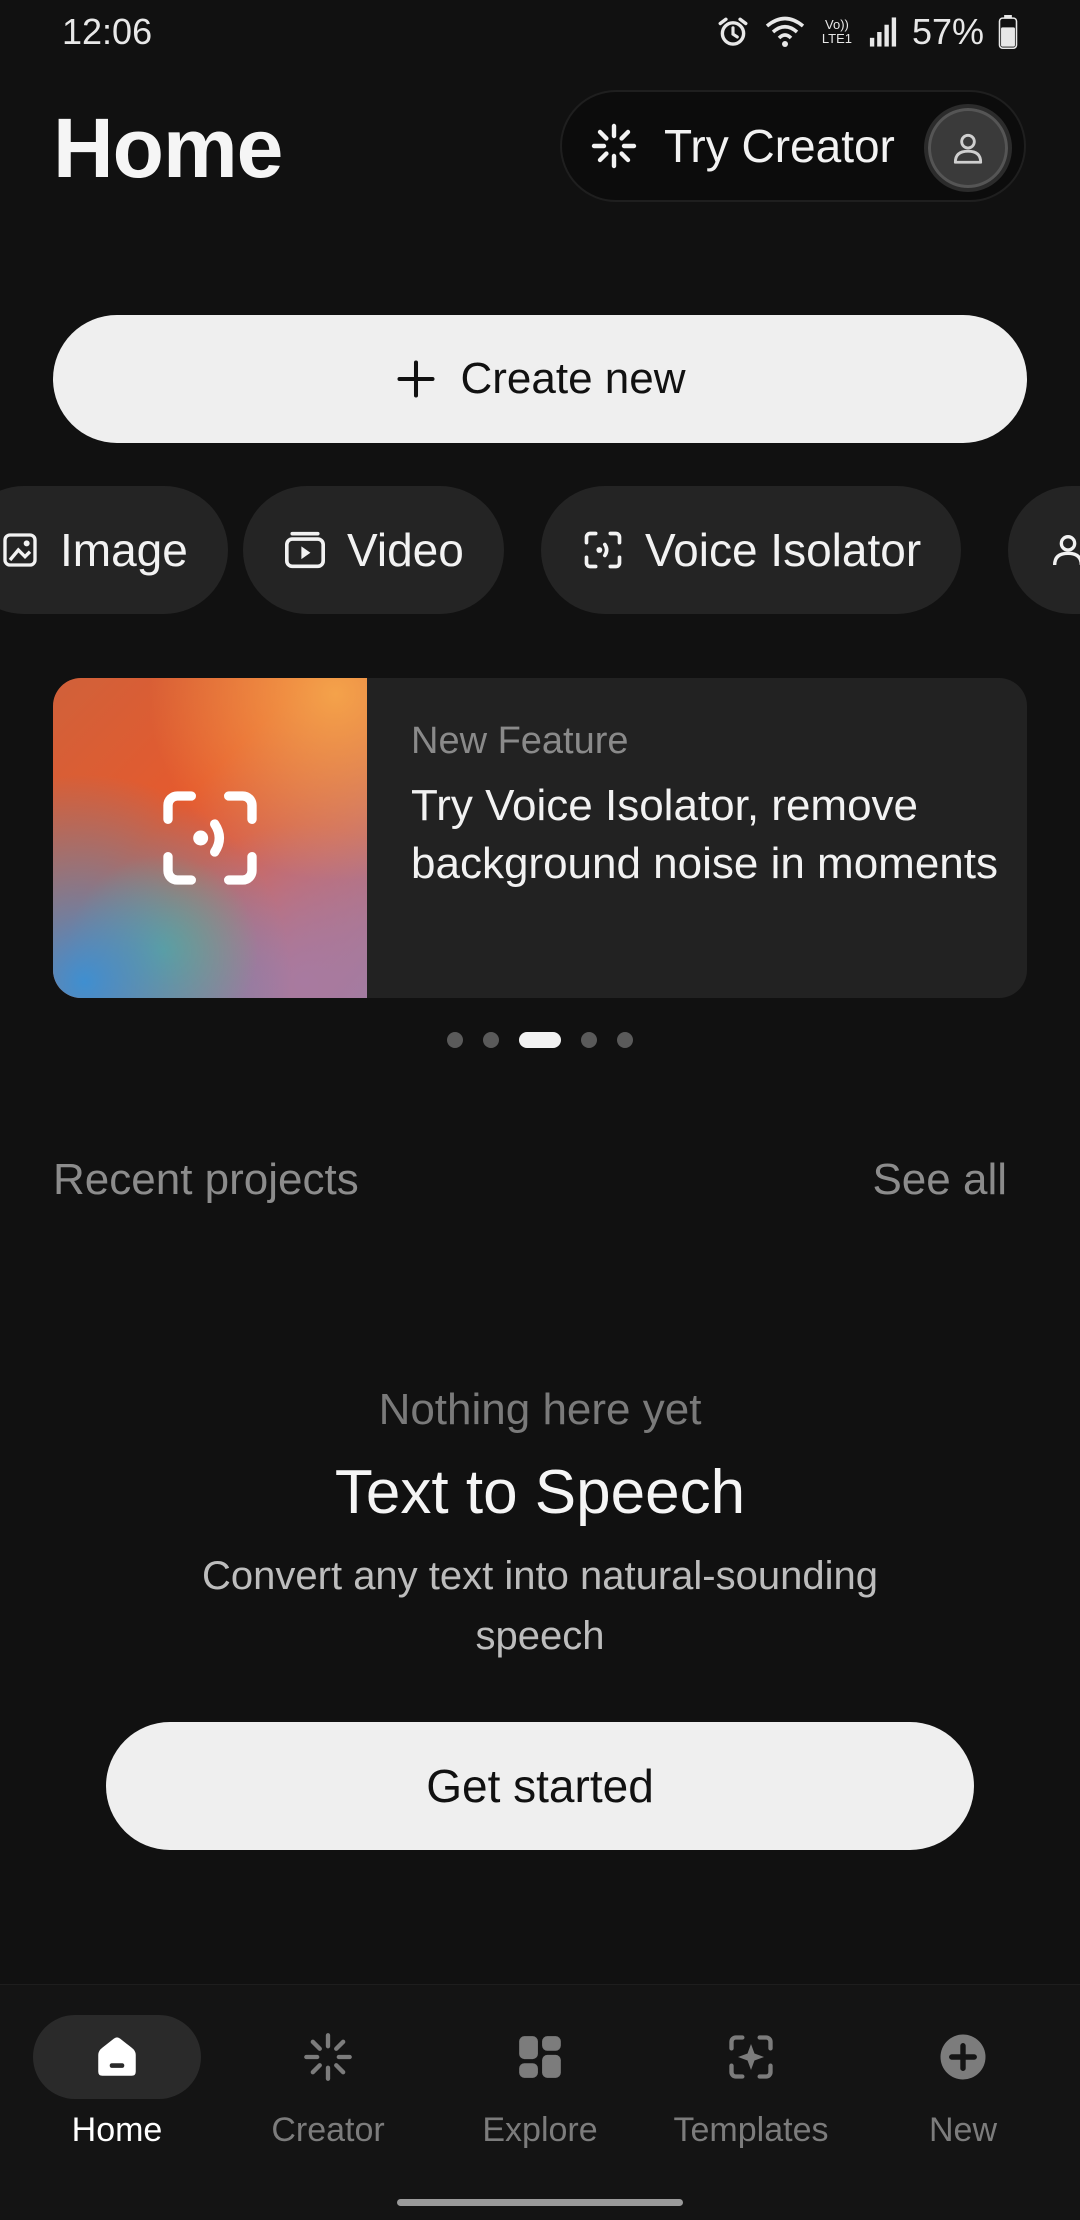 This screenshot has height=2220, width=1080. Describe the element at coordinates (20, 550) in the screenshot. I see `image-icon` at that location.